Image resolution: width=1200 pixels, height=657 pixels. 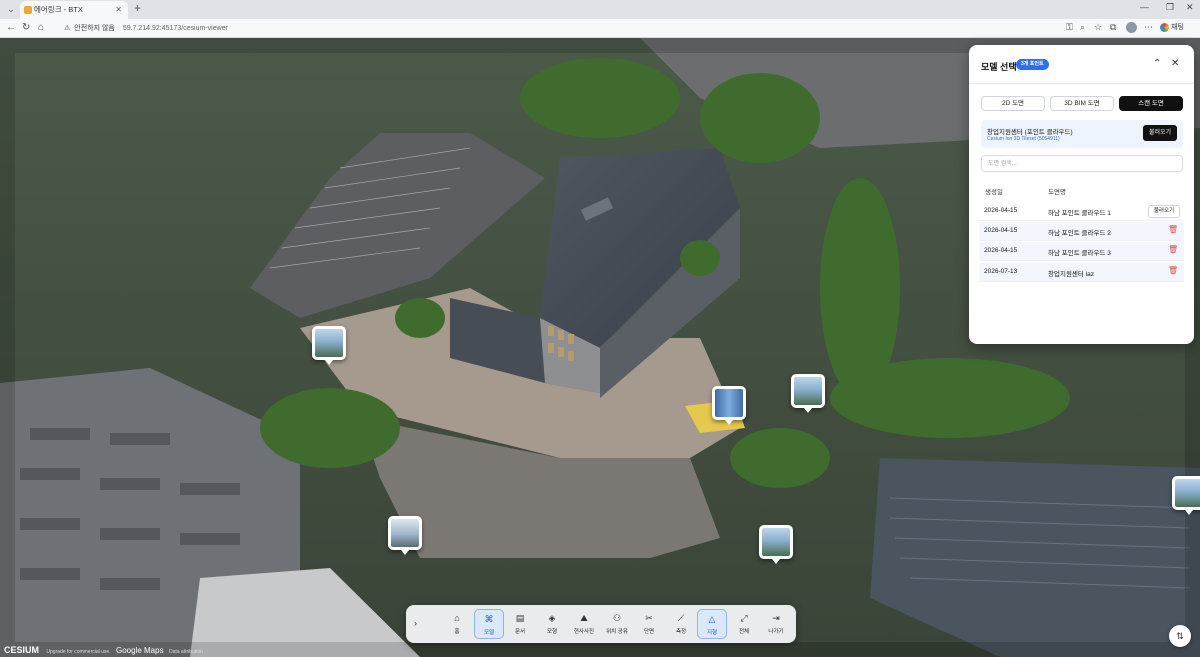 I want to click on ruler-icon: ⟋, so click(x=681, y=618).